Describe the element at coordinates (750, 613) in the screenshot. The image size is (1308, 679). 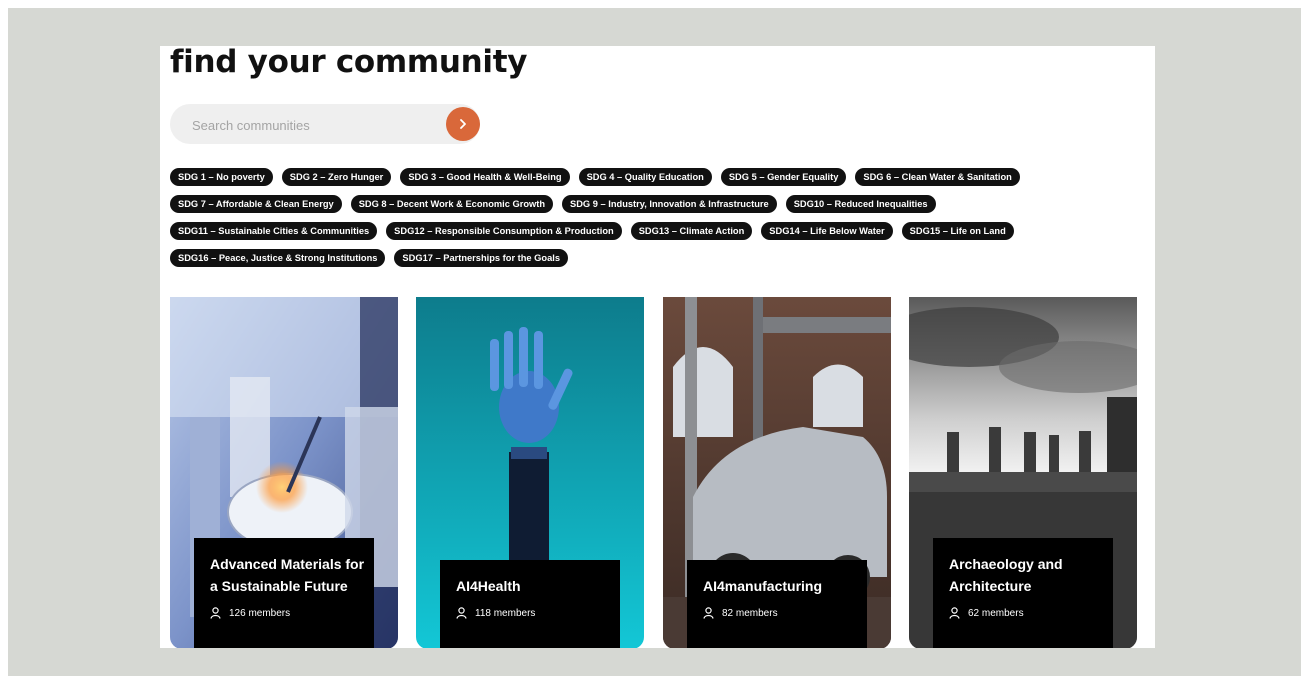
I see `member-count-text: 82 members` at that location.